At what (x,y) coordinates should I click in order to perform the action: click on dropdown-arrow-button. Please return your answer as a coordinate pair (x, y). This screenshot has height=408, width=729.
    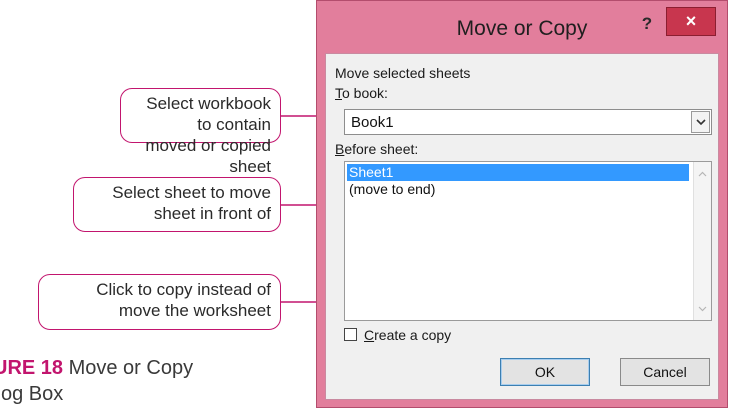
    Looking at the image, I should click on (700, 122).